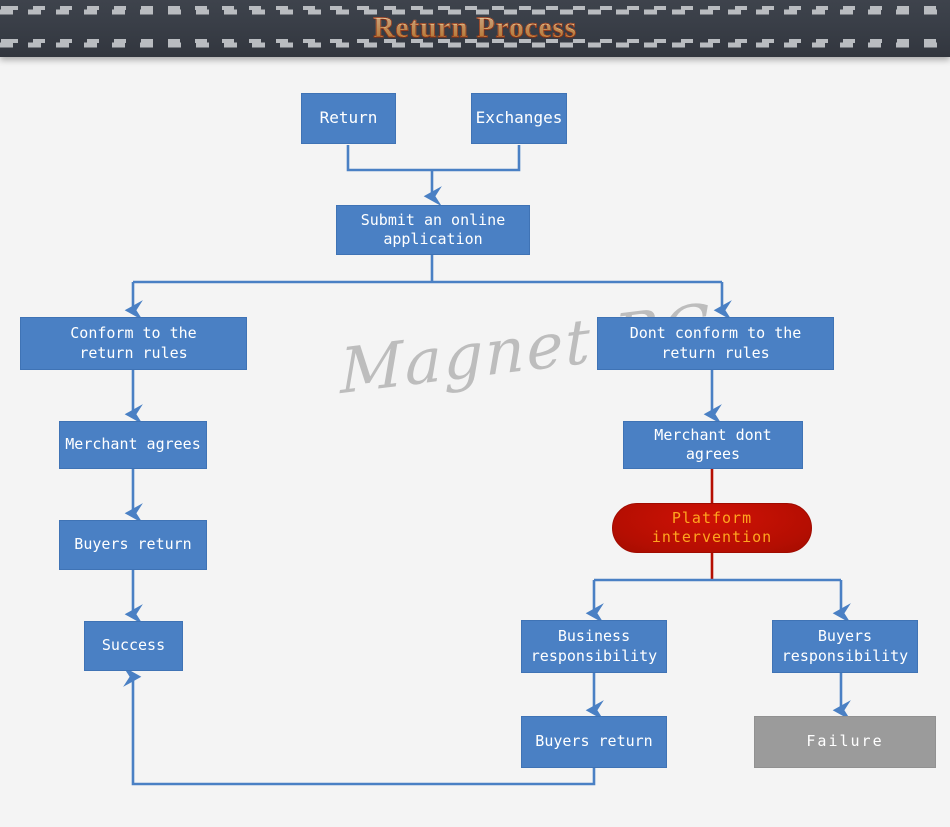  What do you see at coordinates (348, 118) in the screenshot?
I see `node-return: Return` at bounding box center [348, 118].